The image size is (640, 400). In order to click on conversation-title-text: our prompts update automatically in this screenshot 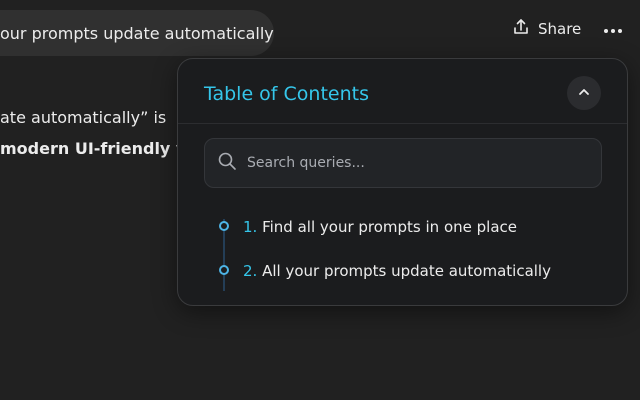, I will do `click(137, 33)`.